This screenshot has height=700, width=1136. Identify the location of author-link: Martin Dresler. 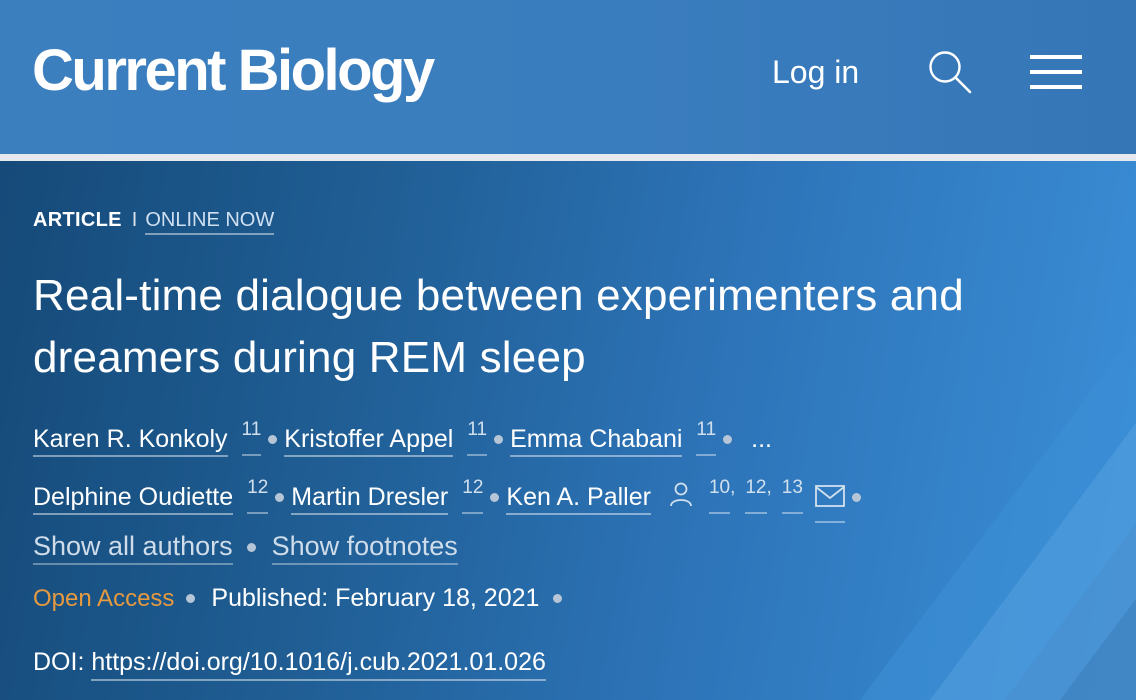
(370, 499).